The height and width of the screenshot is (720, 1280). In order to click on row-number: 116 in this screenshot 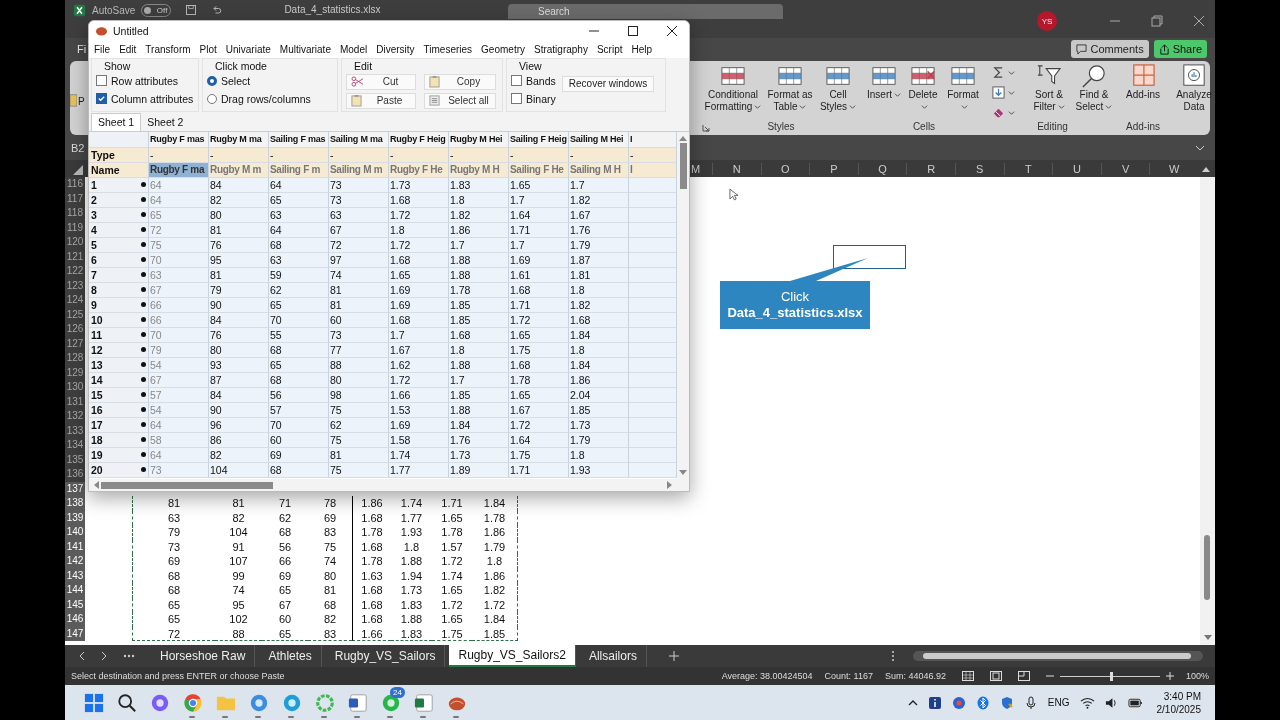, I will do `click(75, 184)`.